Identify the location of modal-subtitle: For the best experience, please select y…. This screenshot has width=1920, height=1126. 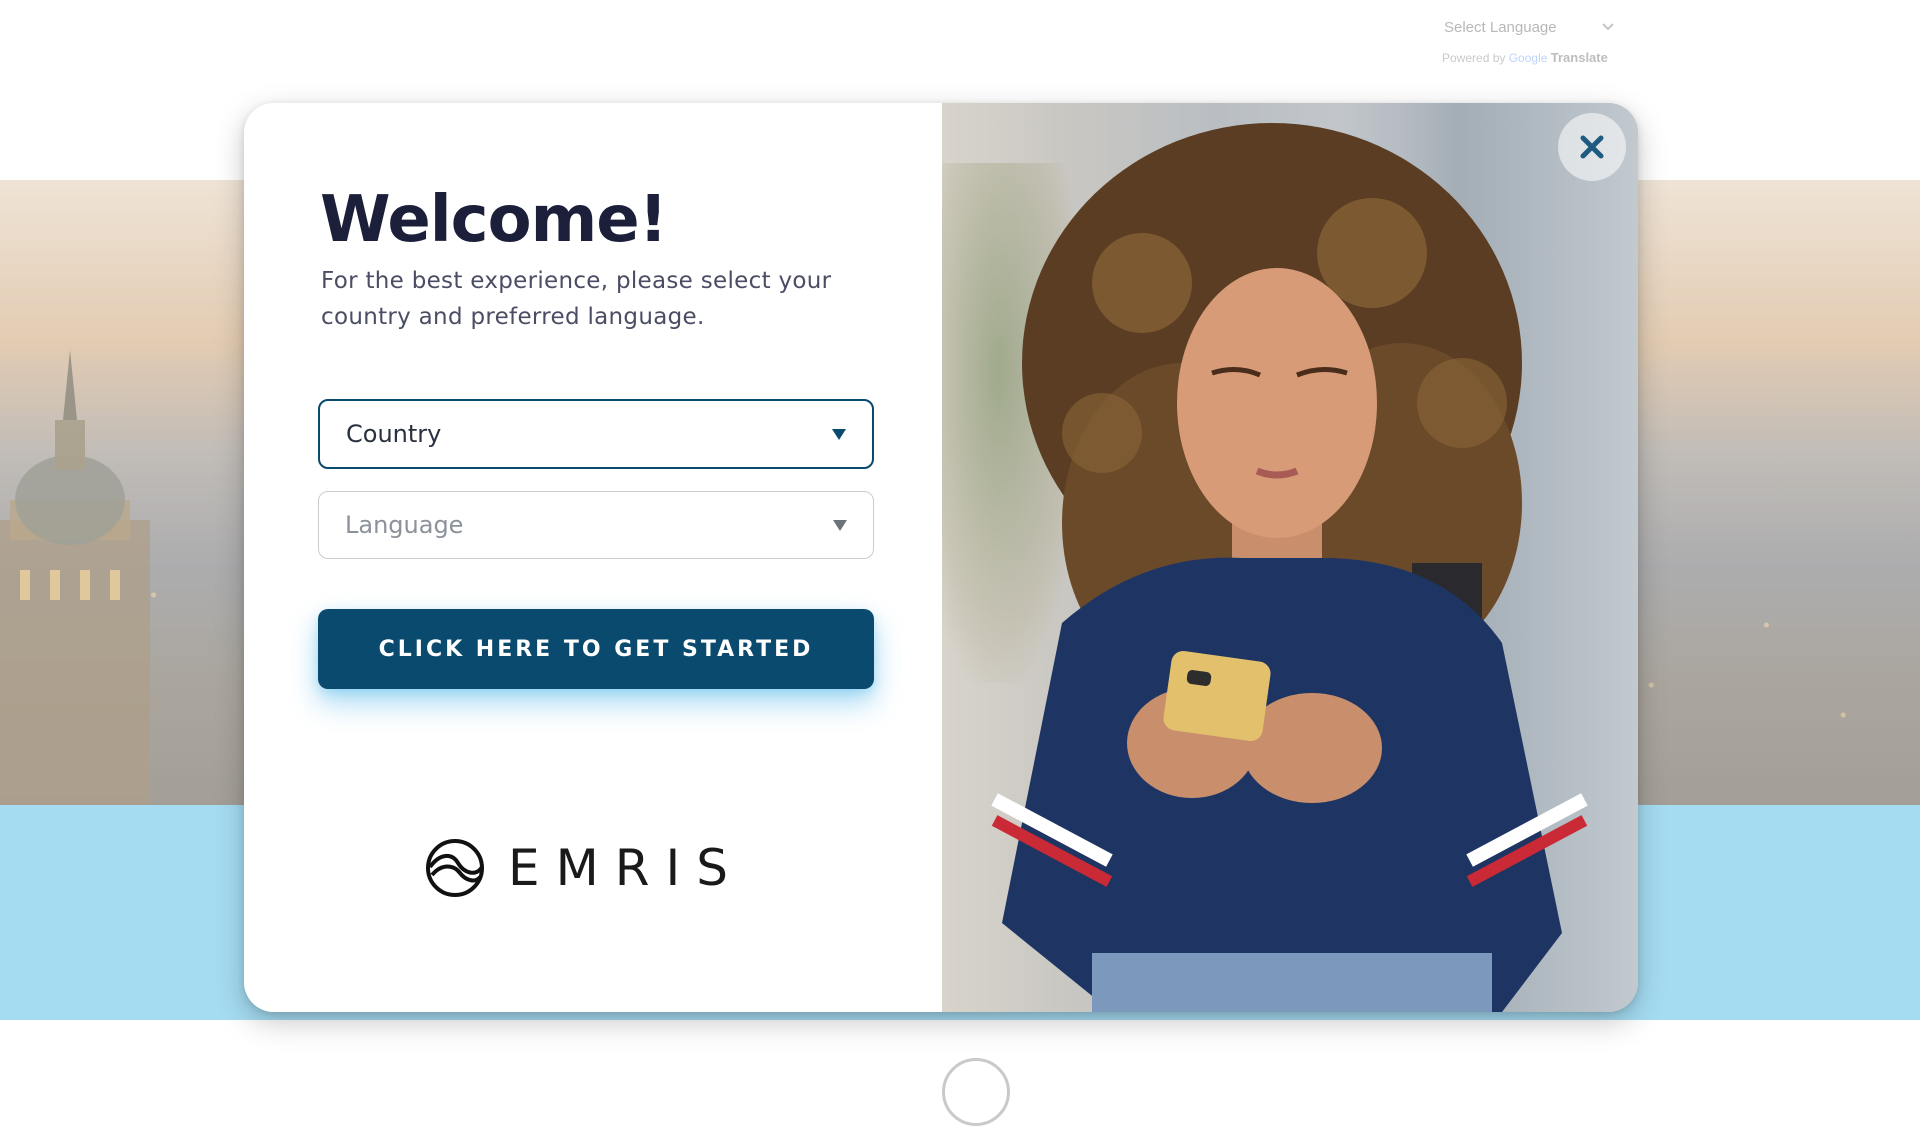
(576, 299).